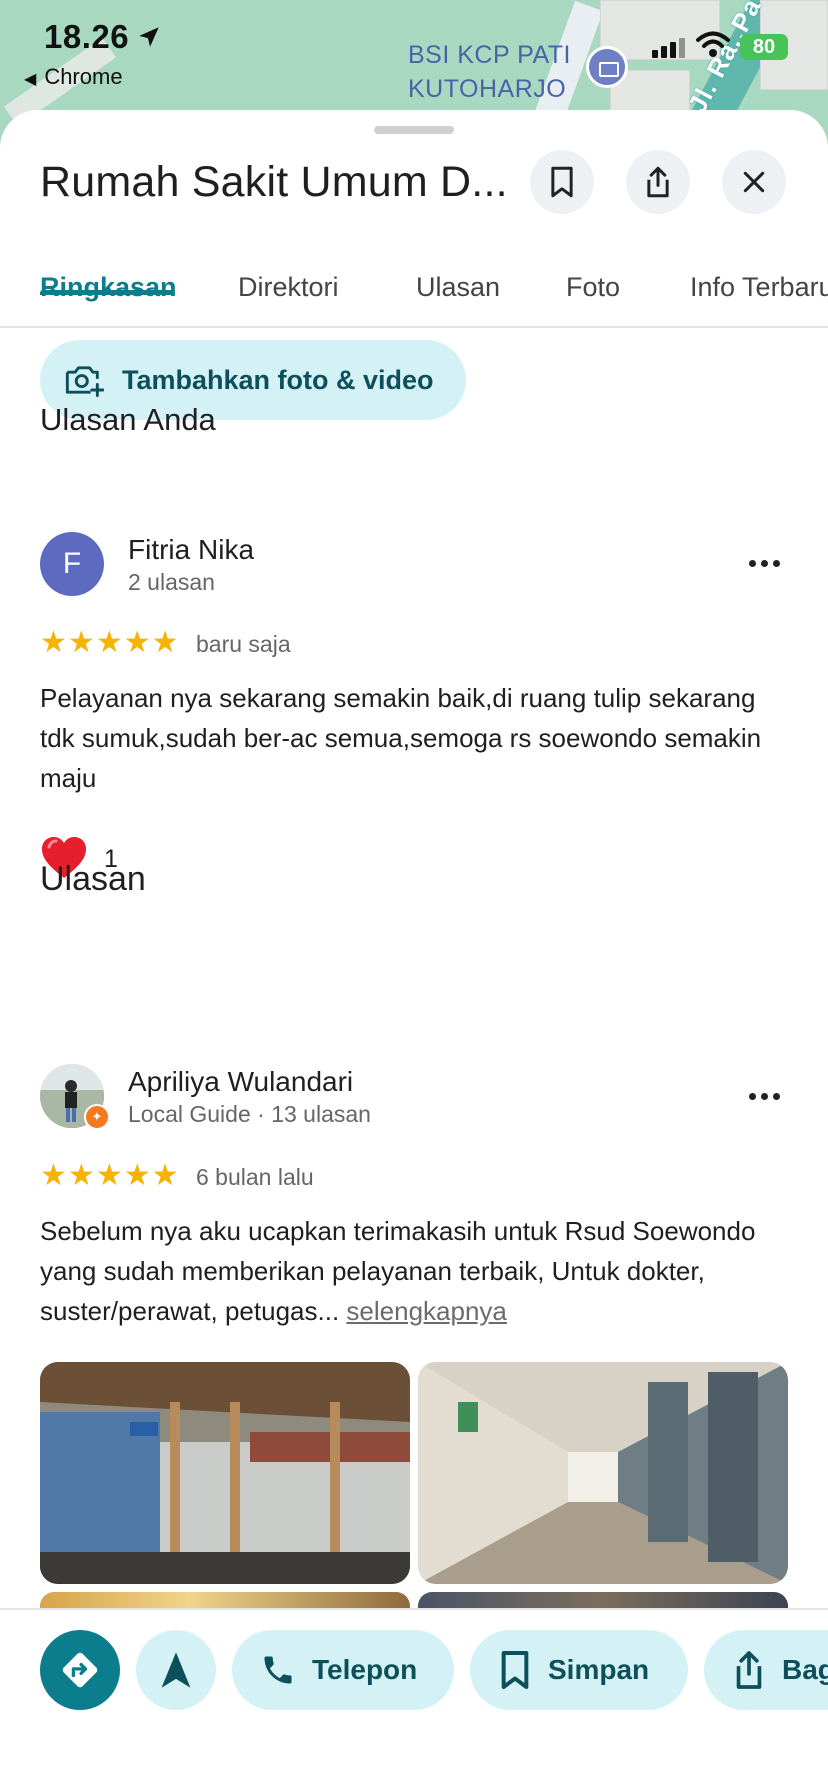 The image size is (828, 1792). I want to click on tab-foto: Foto, so click(593, 287).